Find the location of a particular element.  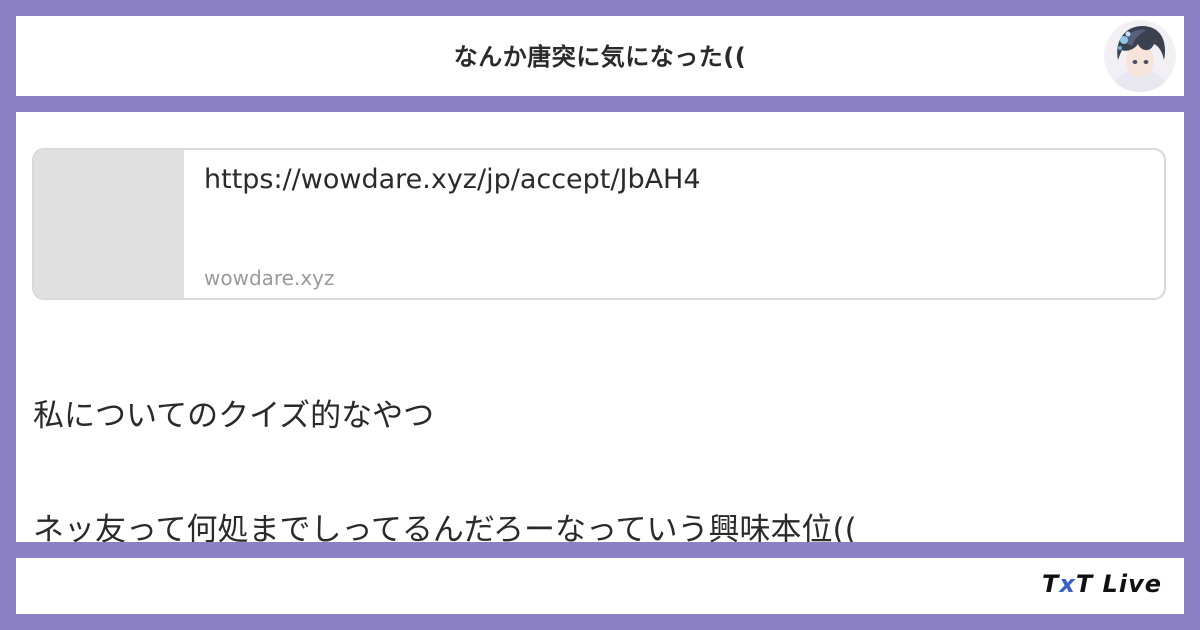

brand-logo: TxT Live is located at coordinates (1102, 584).